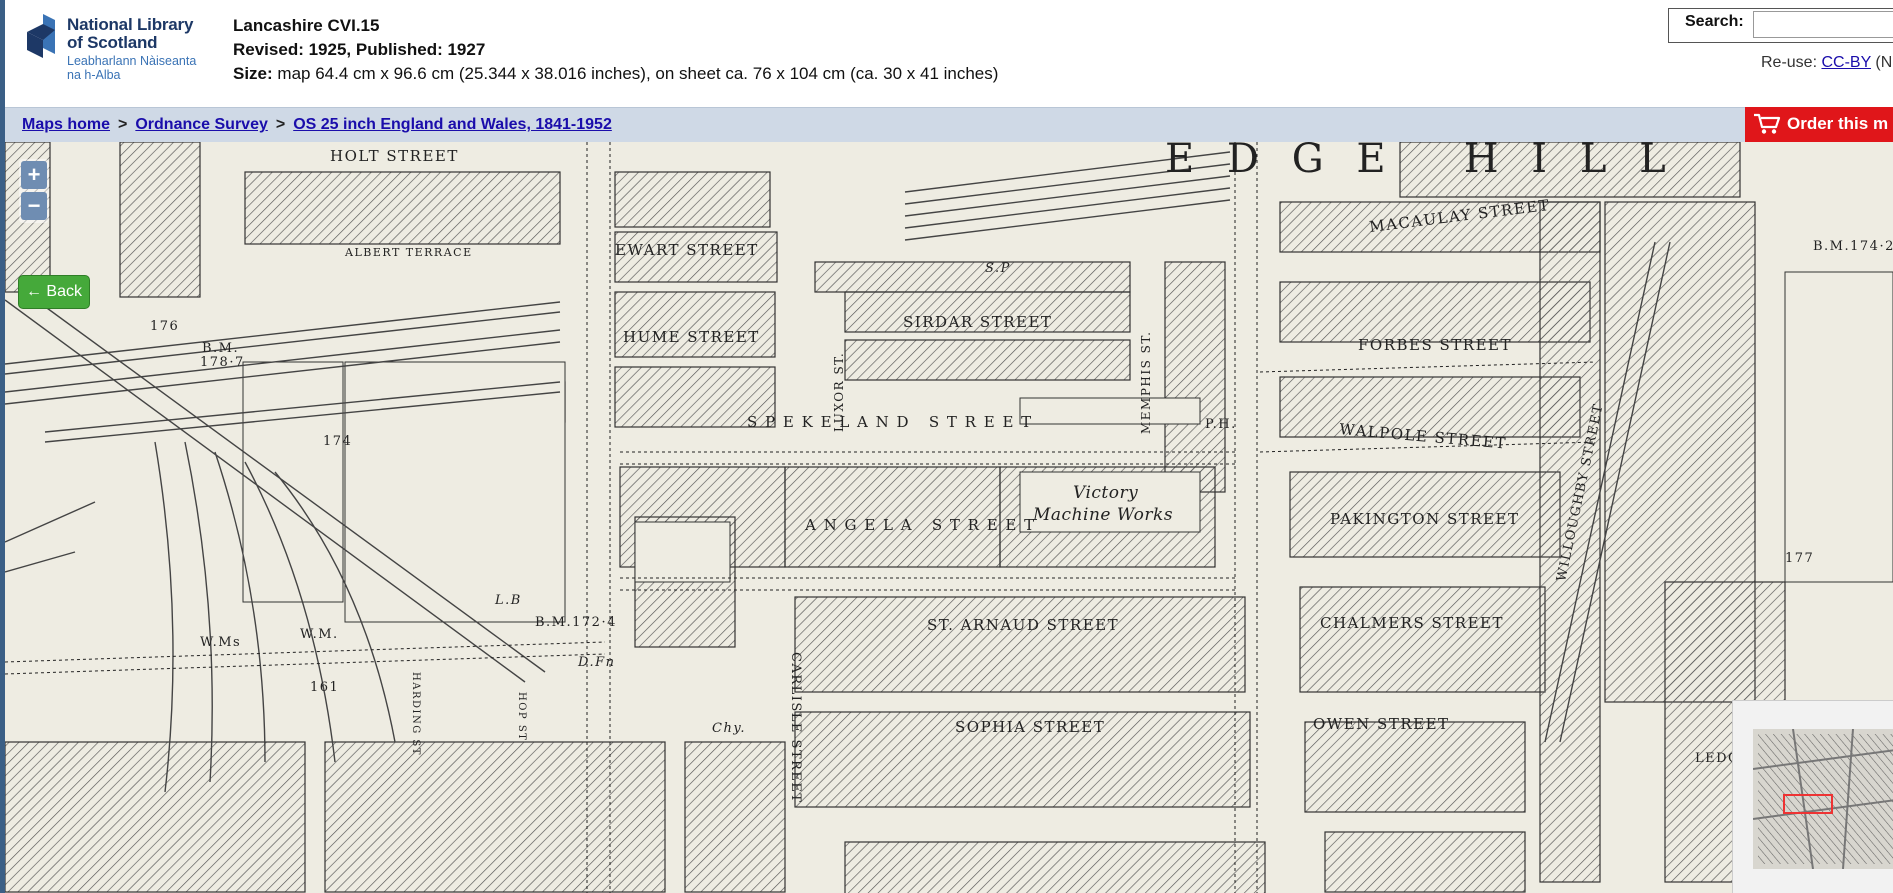 Image resolution: width=1893 pixels, height=893 pixels. What do you see at coordinates (34, 175) in the screenshot?
I see `zoom-in-button: +` at bounding box center [34, 175].